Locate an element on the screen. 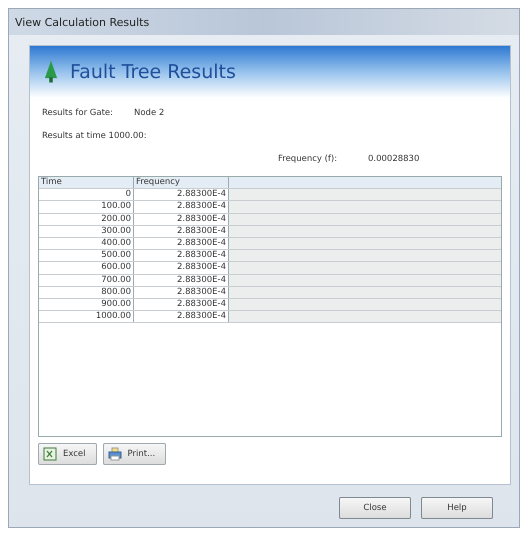  table-cell: 600.00 is located at coordinates (86, 268).